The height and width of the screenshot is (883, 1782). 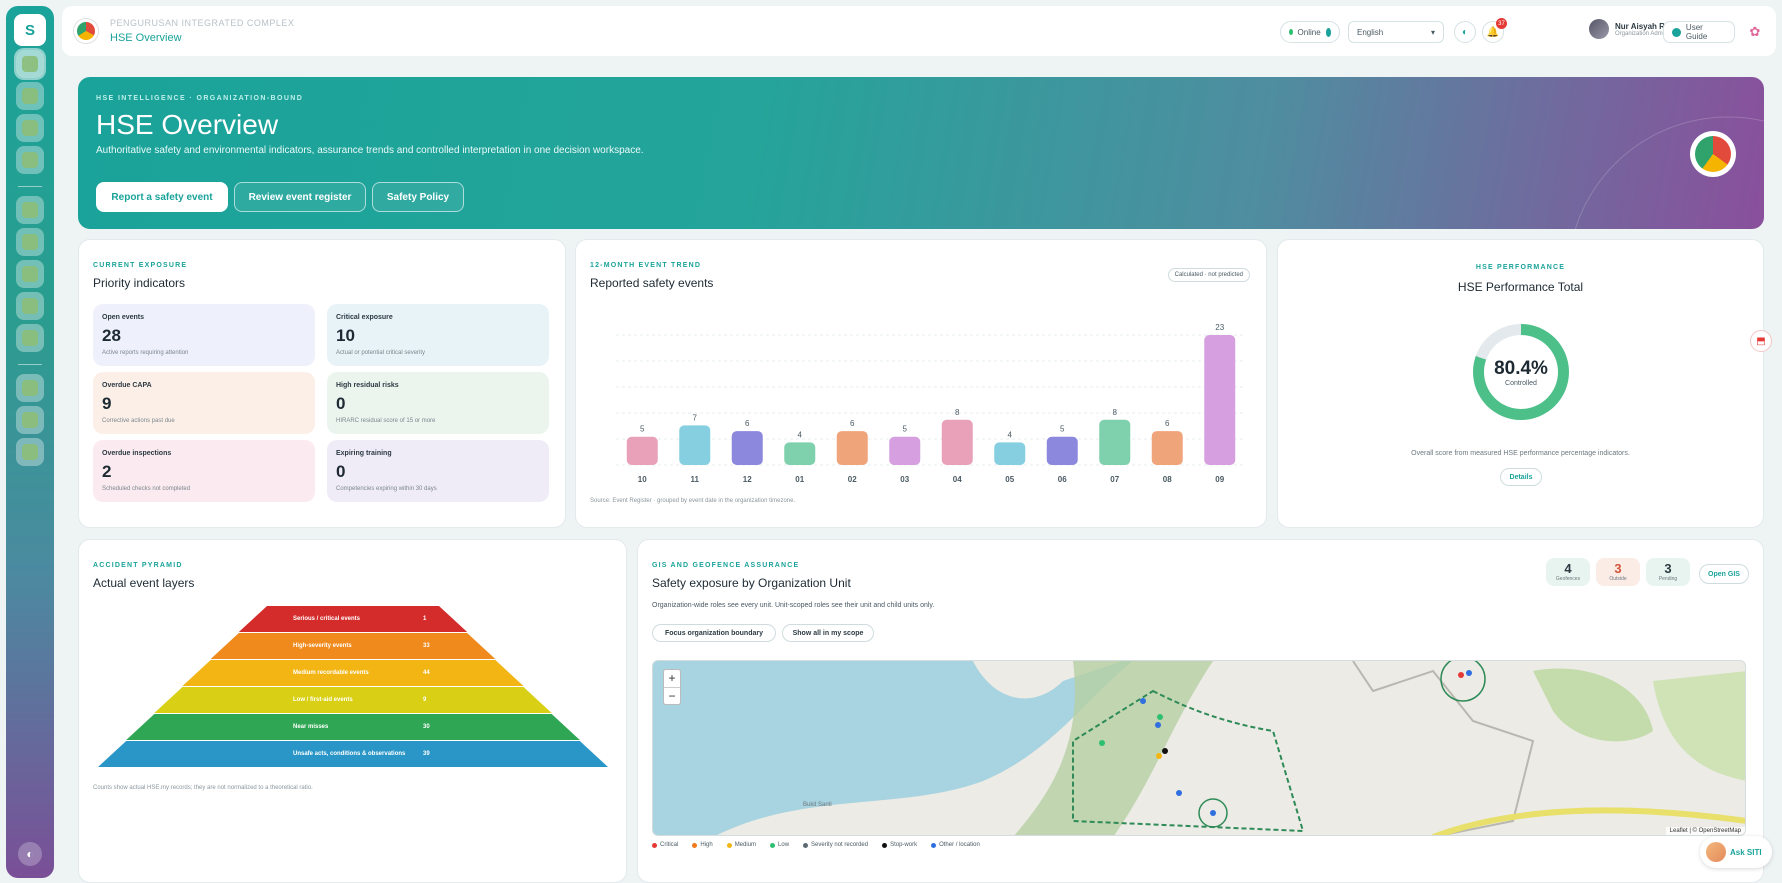 What do you see at coordinates (200, 98) in the screenshot?
I see `hero-eyebrow: HSE INTELLIGENCE · ORGANIZATION-BOUND` at bounding box center [200, 98].